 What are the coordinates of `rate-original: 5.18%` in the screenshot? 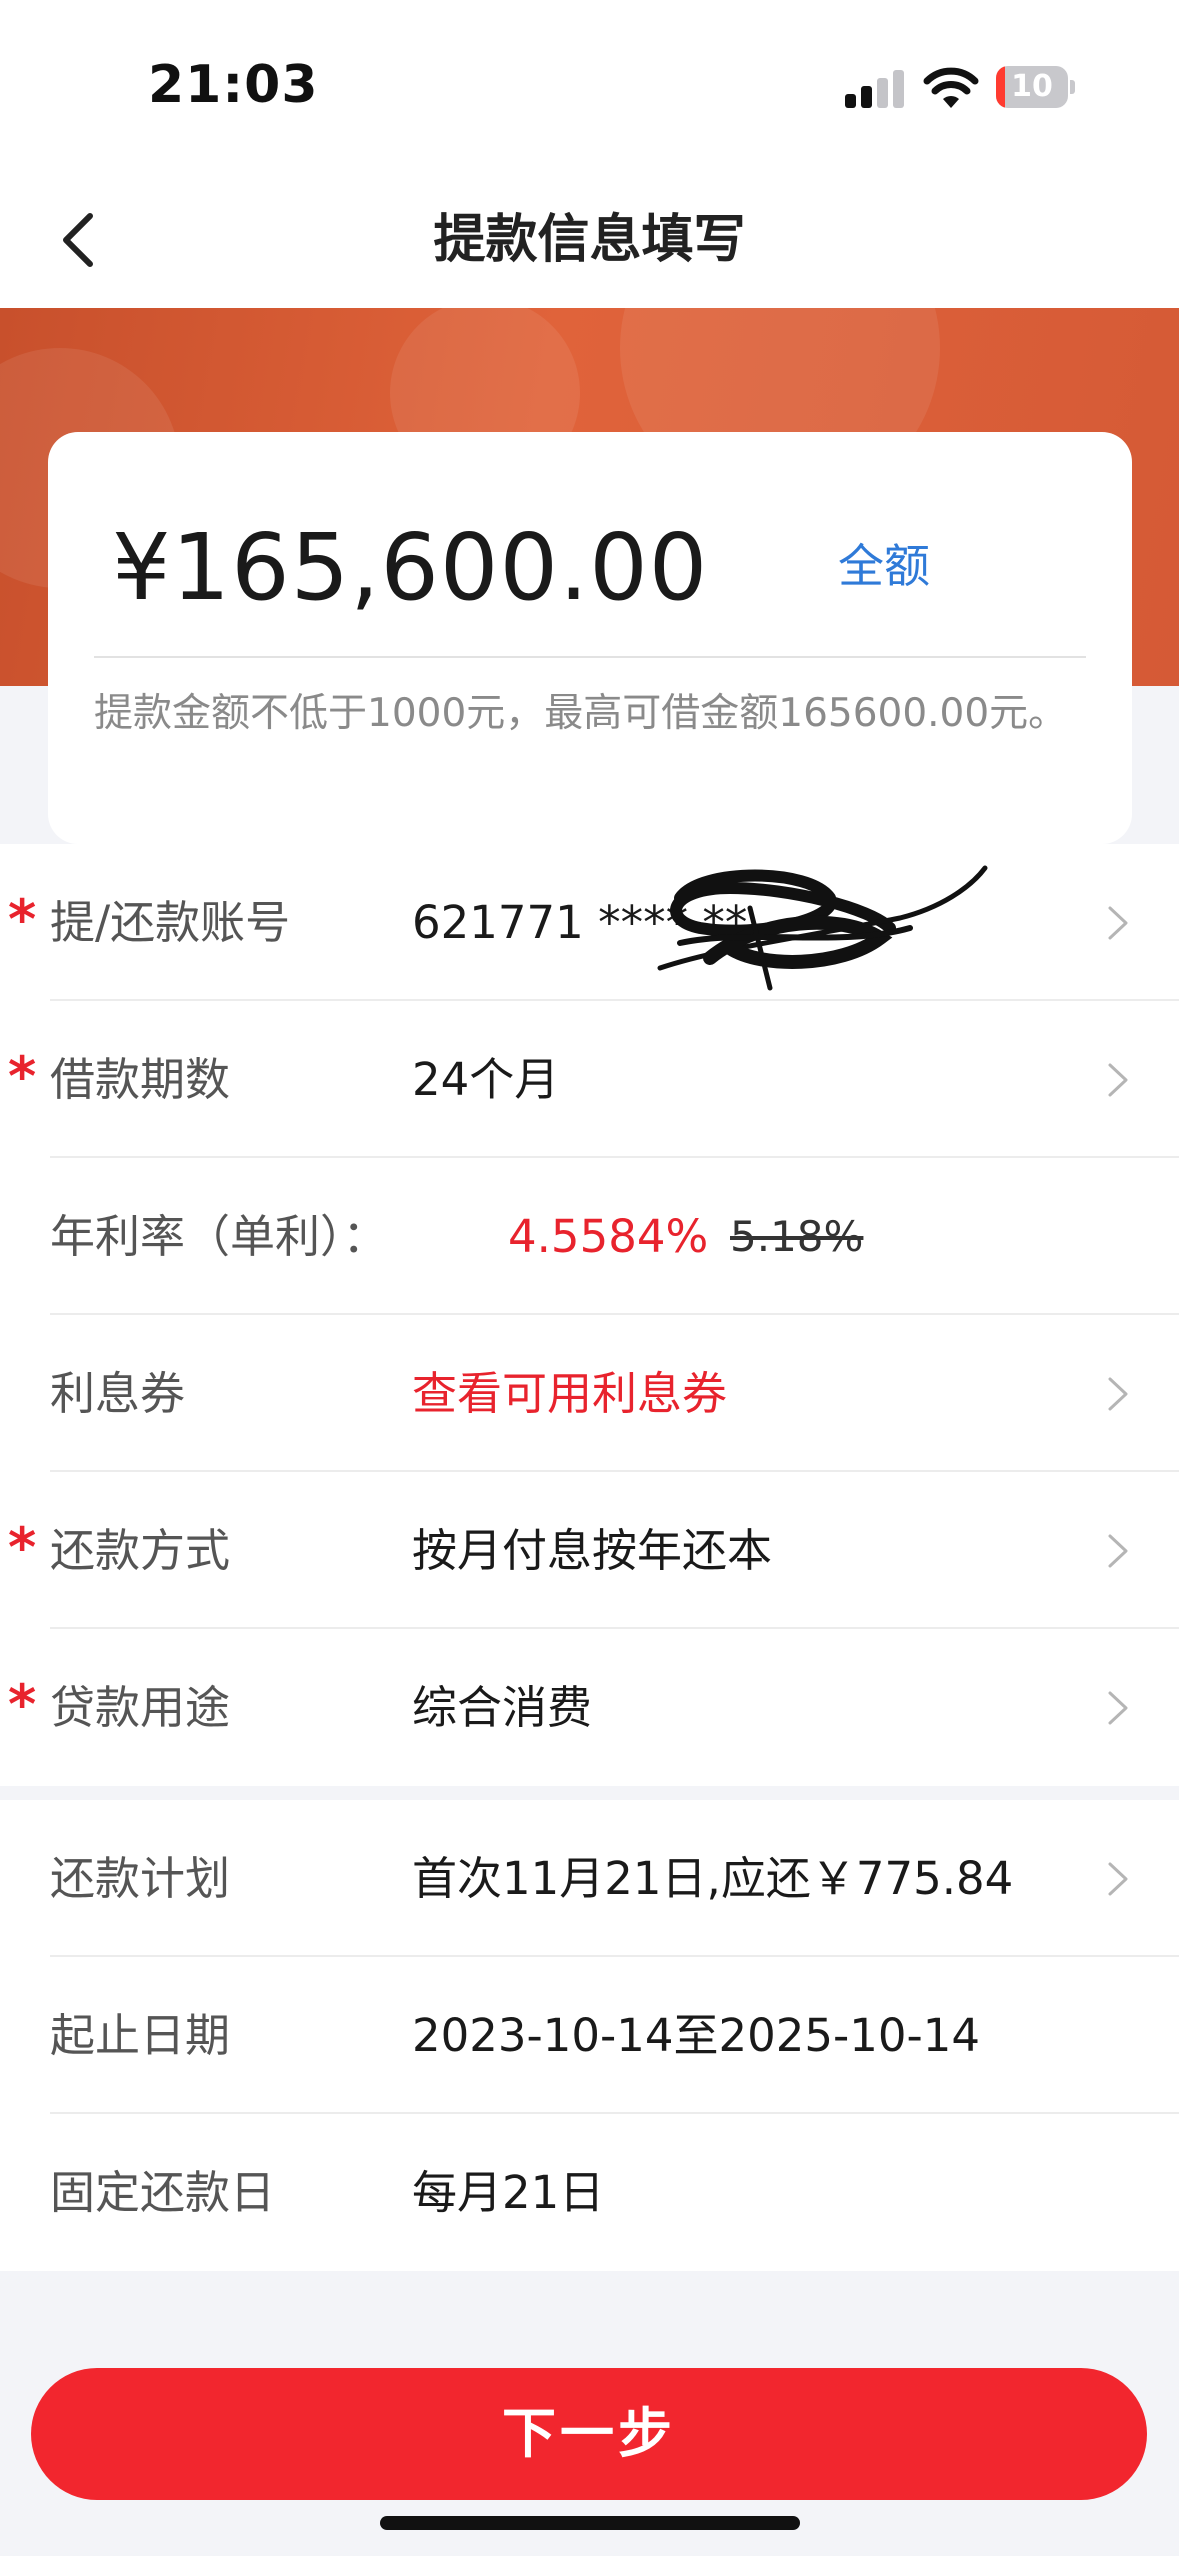 It's located at (797, 1236).